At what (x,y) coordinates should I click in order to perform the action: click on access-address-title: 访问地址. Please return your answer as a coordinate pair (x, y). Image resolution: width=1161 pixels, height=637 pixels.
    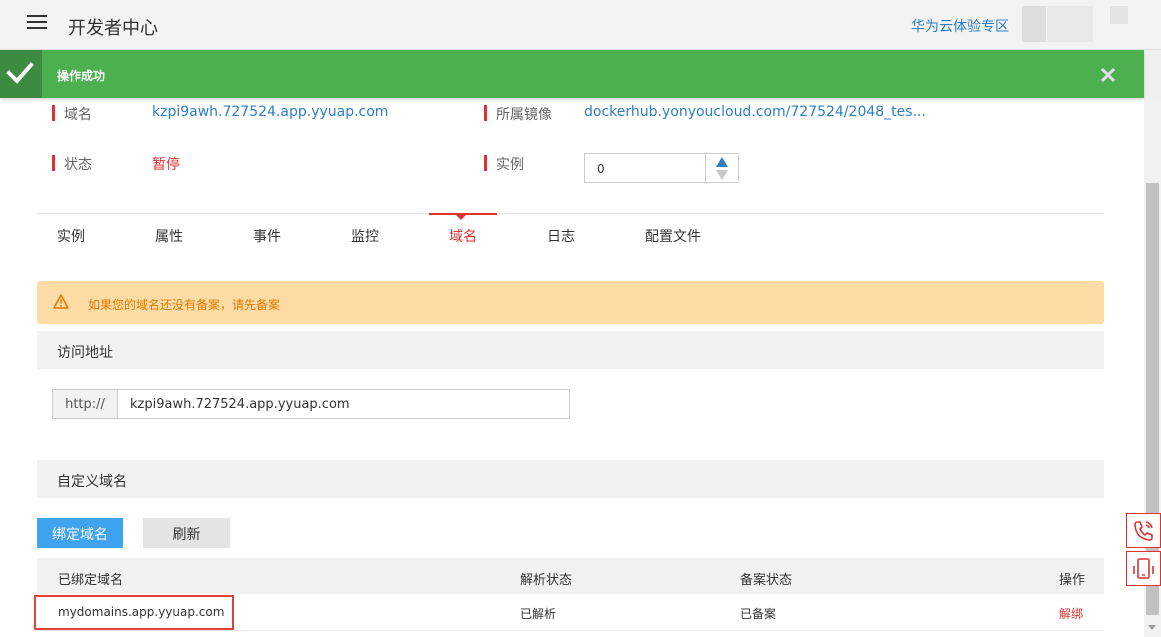
    Looking at the image, I should click on (85, 353).